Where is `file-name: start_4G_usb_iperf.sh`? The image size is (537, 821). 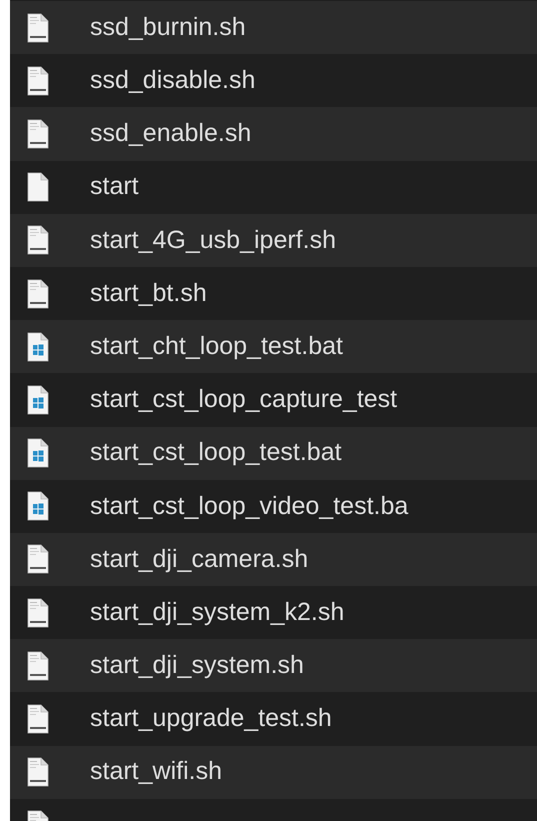 file-name: start_4G_usb_iperf.sh is located at coordinates (213, 240).